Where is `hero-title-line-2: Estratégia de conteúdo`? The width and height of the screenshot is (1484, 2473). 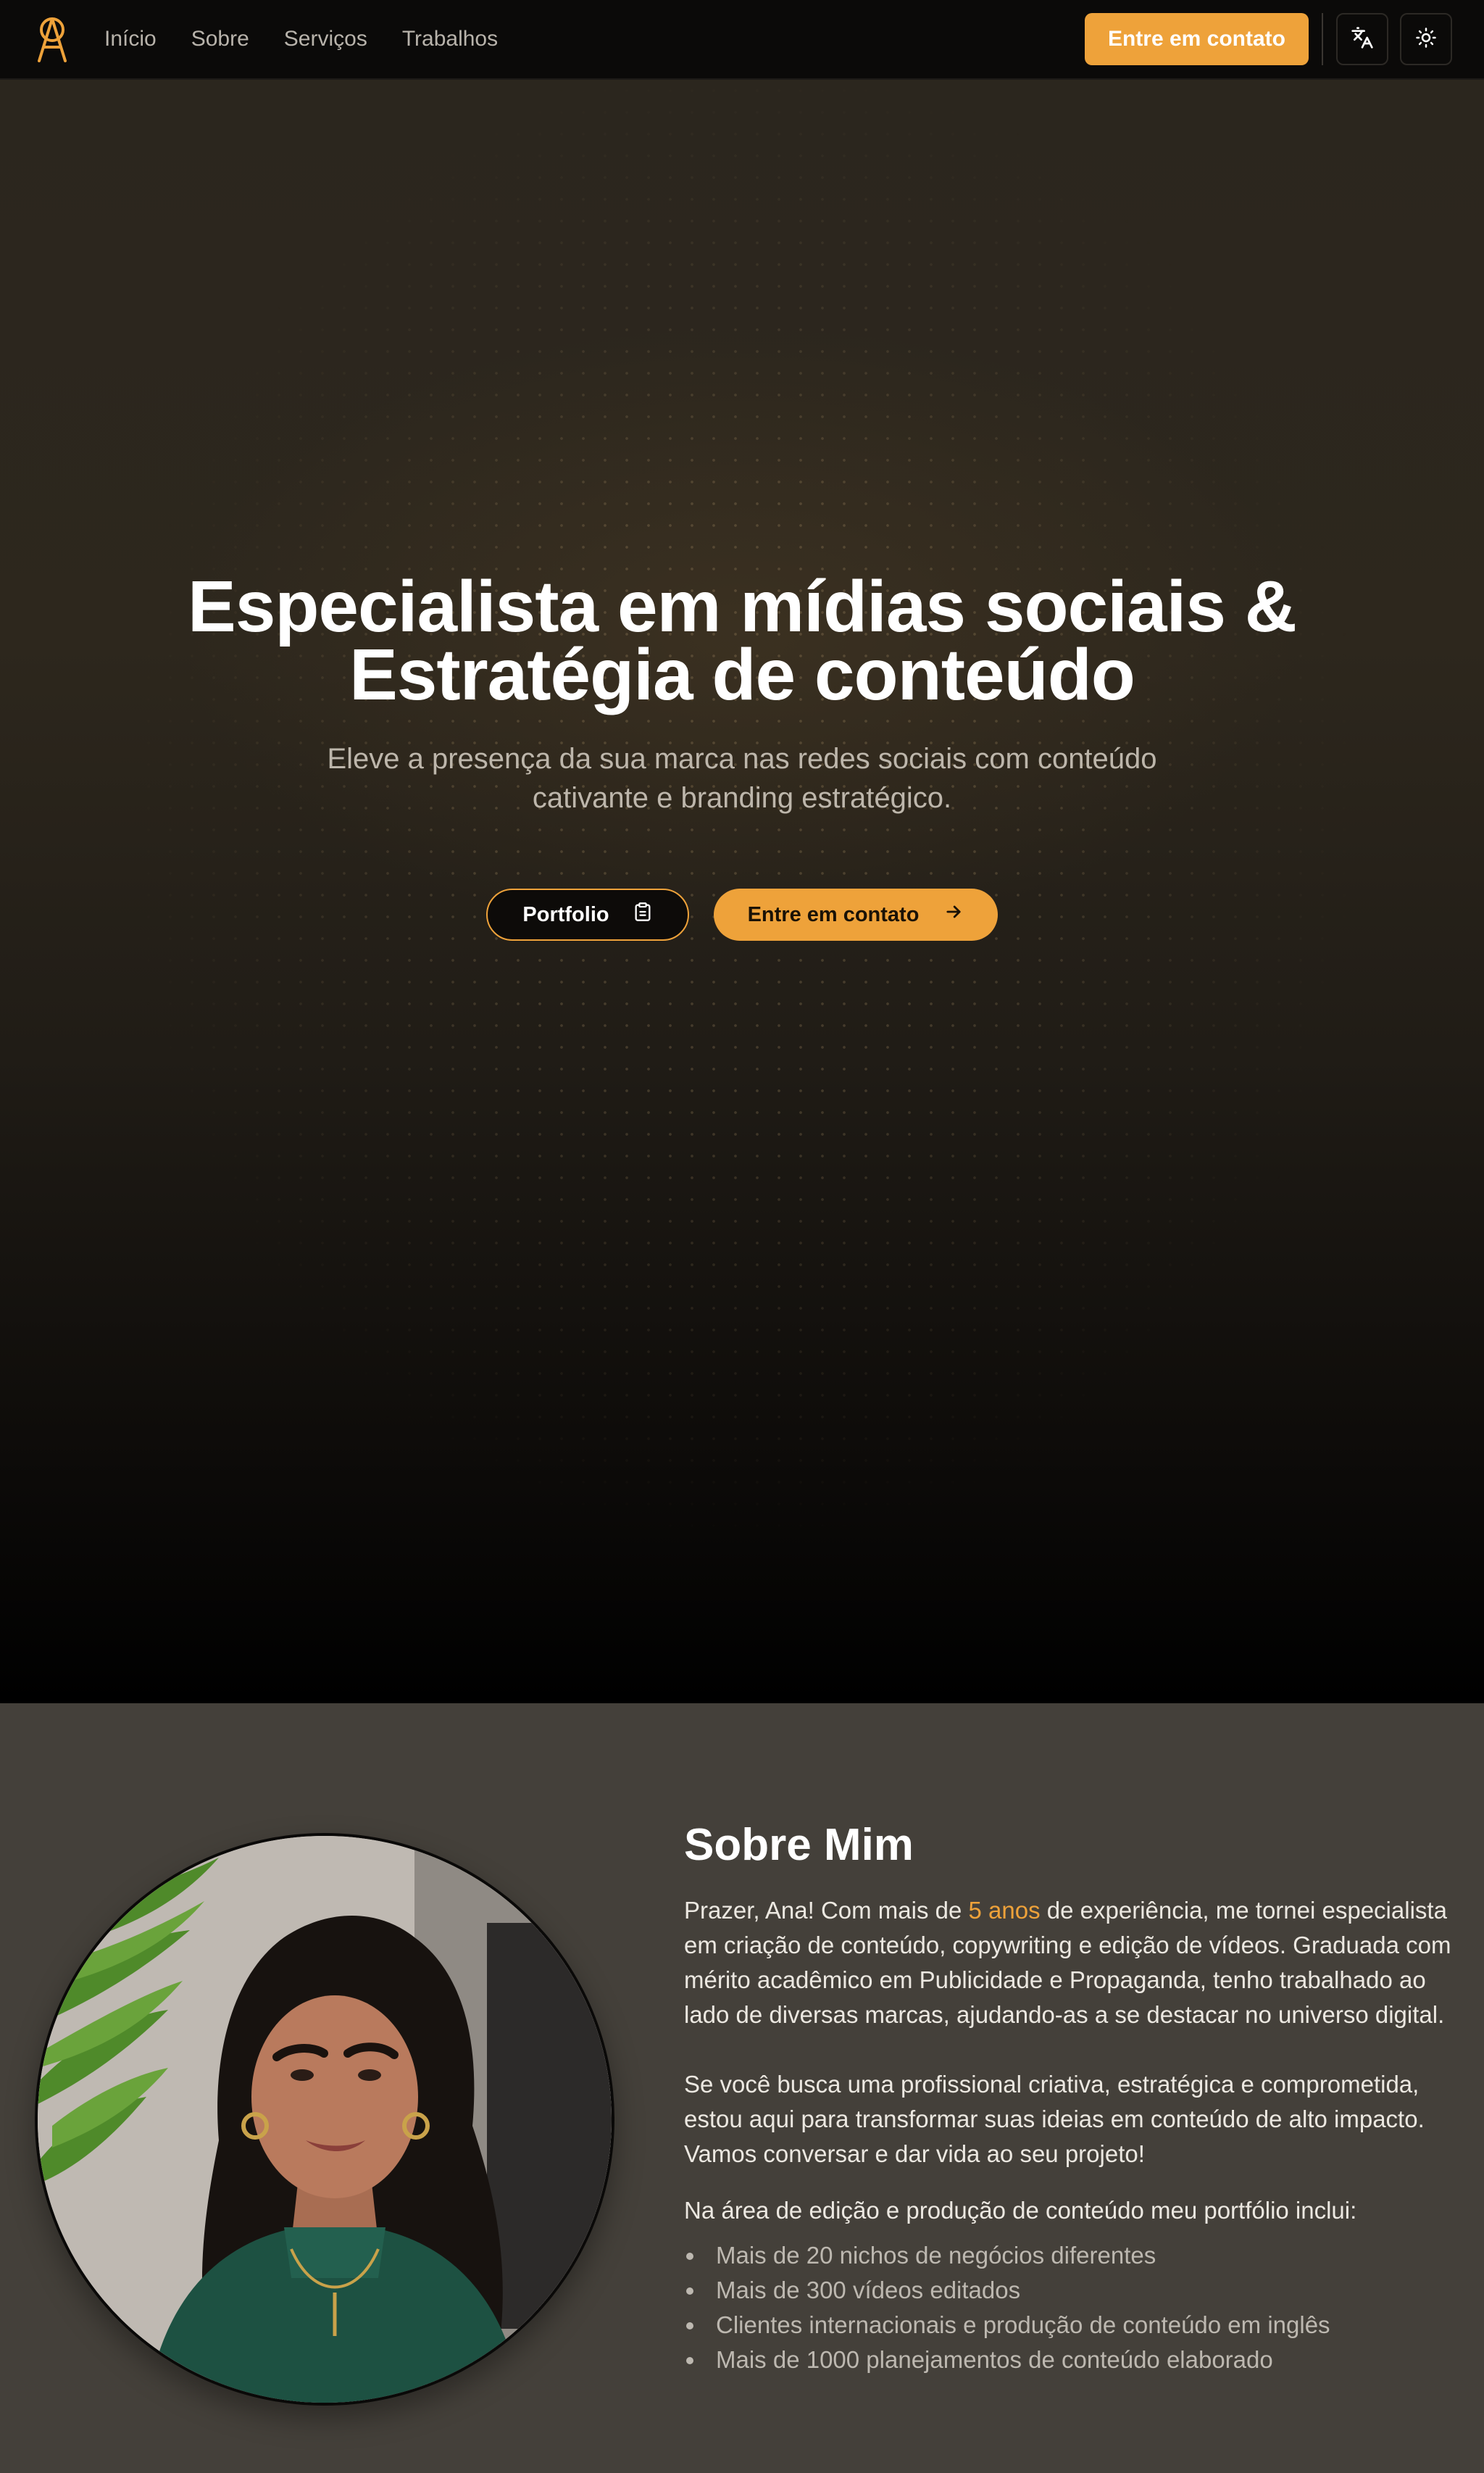
hero-title-line-2: Estratégia de conteúdo is located at coordinates (742, 674).